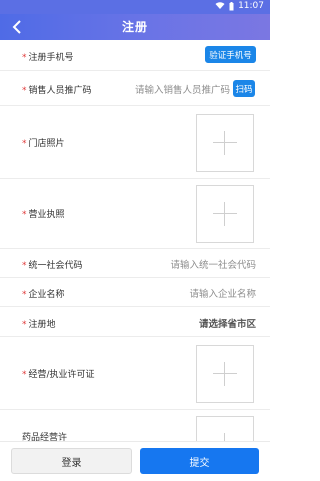 This screenshot has width=320, height=481. I want to click on store-photo-label: * 门店照片, so click(43, 142).